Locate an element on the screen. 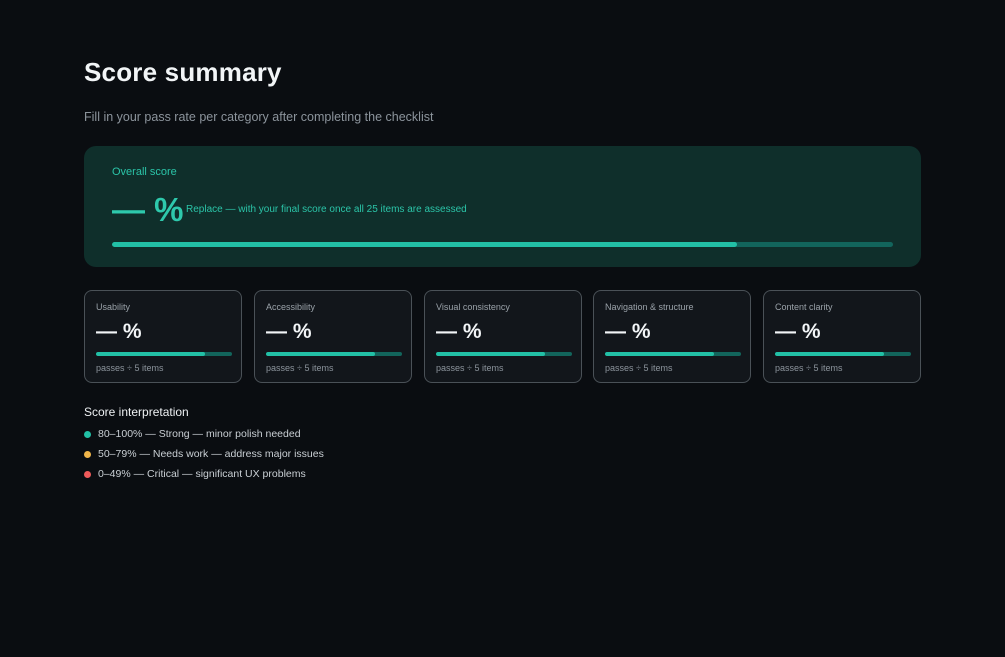 The width and height of the screenshot is (1005, 657). page-title: Score summary is located at coordinates (183, 72).